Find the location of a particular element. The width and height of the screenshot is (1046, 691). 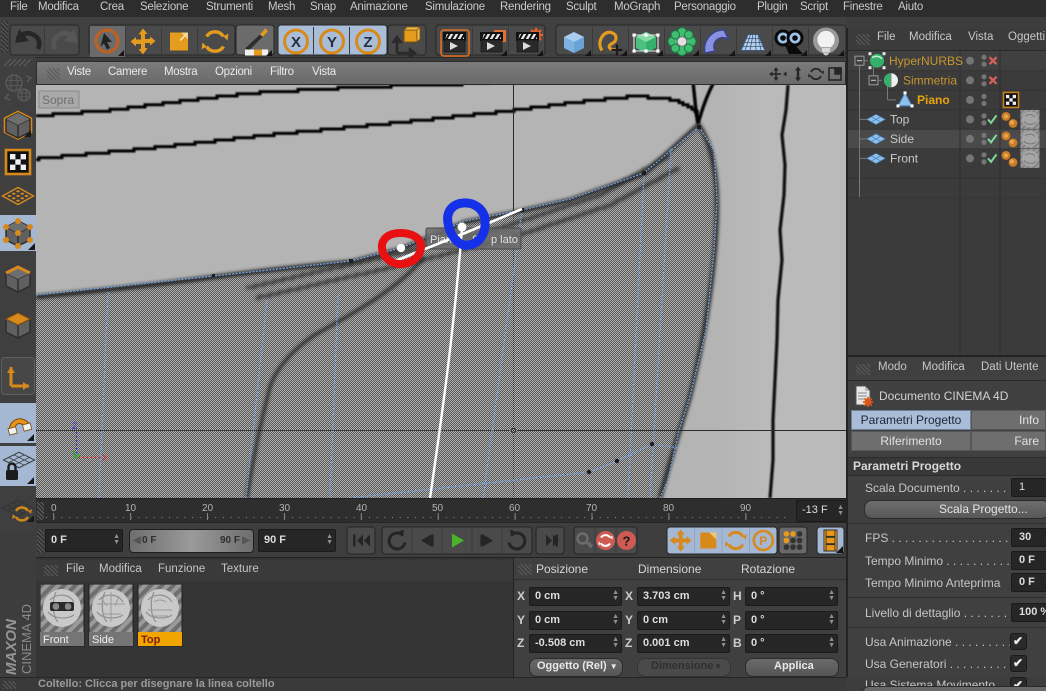

svg-text: 10 is located at coordinates (131, 508).